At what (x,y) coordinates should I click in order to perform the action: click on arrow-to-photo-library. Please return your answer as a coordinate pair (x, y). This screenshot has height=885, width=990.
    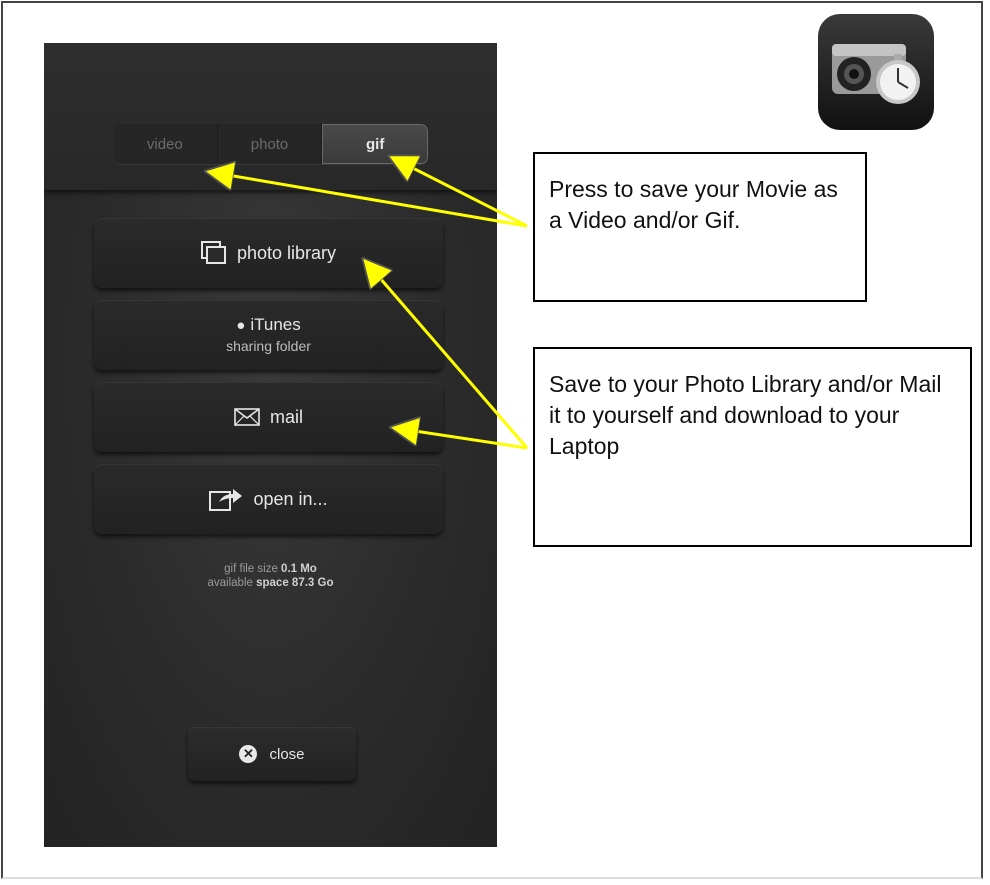
    Looking at the image, I should click on (447, 355).